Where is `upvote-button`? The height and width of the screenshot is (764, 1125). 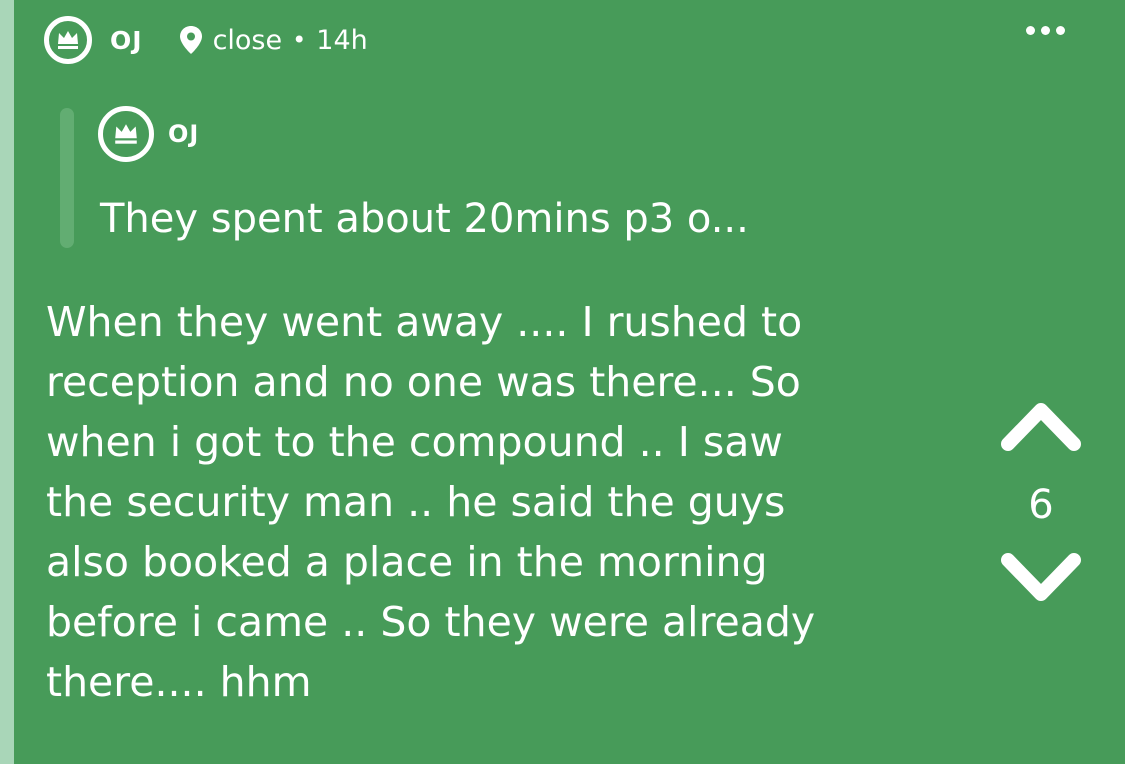
upvote-button is located at coordinates (1041, 426).